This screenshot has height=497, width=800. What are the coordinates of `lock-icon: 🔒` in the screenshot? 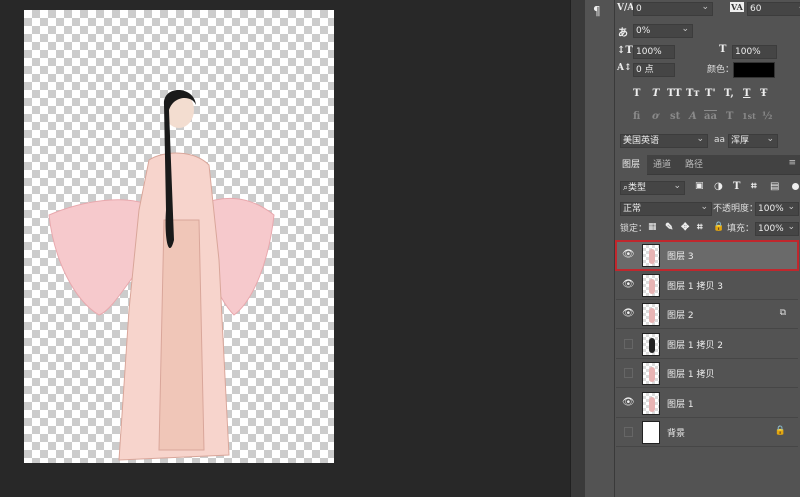 It's located at (780, 431).